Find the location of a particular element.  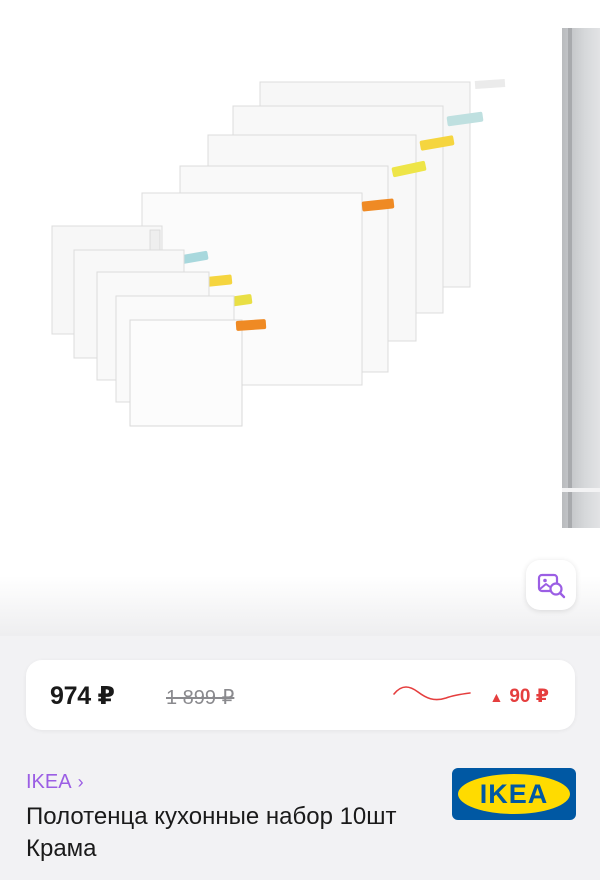

price-card: 974 ₽ 1 899 ₽ ▲ 90 ₽ is located at coordinates (300, 695).